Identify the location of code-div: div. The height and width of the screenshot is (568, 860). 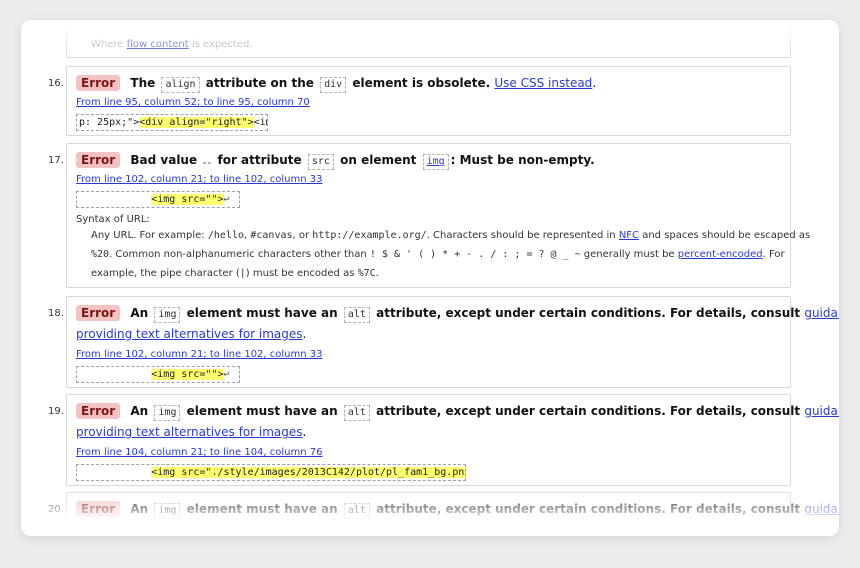
(333, 85).